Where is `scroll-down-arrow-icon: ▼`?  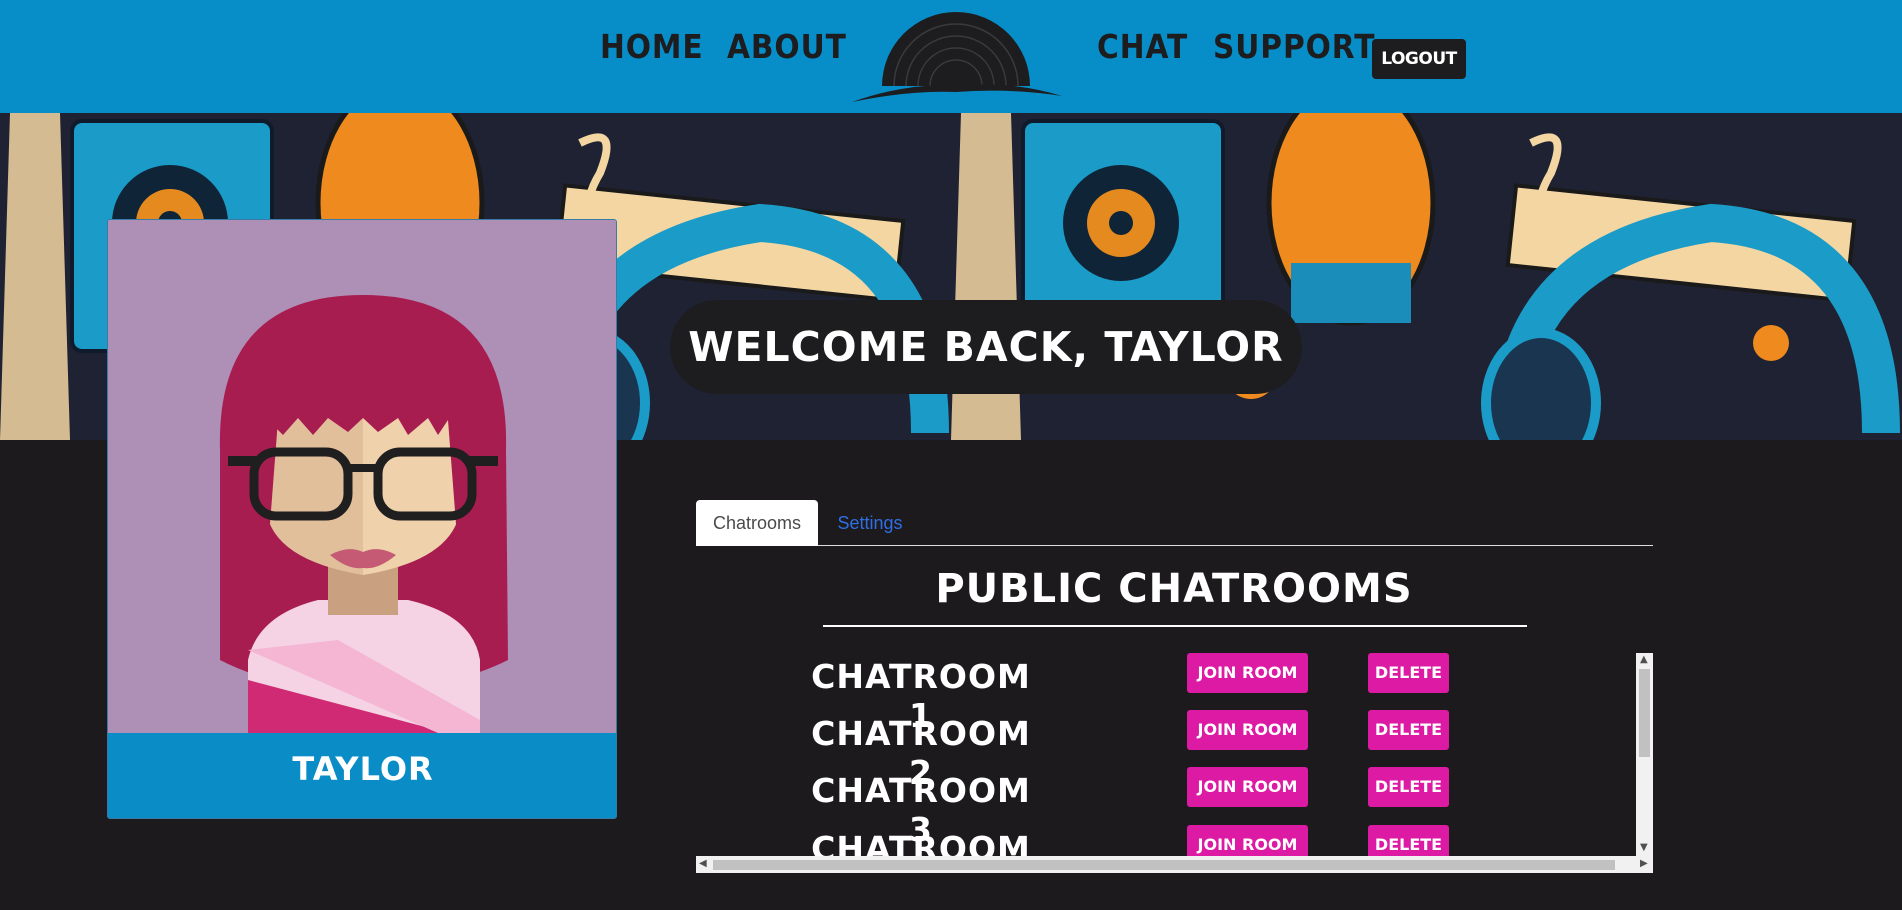 scroll-down-arrow-icon: ▼ is located at coordinates (1644, 848).